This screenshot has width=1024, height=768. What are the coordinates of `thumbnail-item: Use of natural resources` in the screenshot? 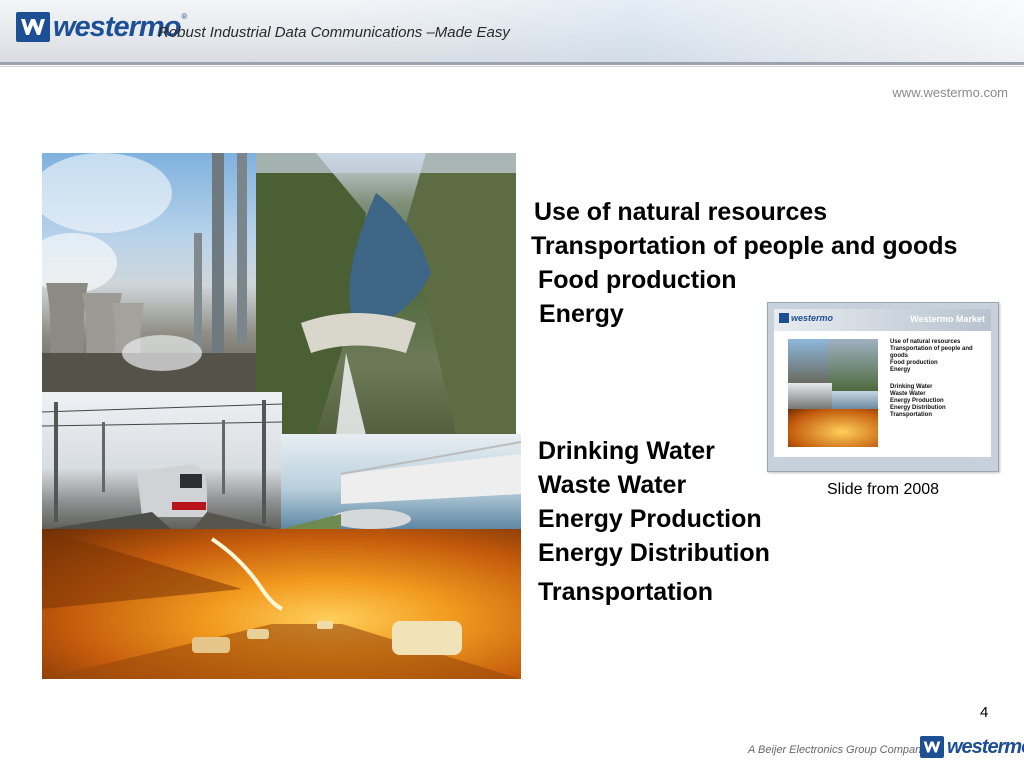 It's located at (925, 342).